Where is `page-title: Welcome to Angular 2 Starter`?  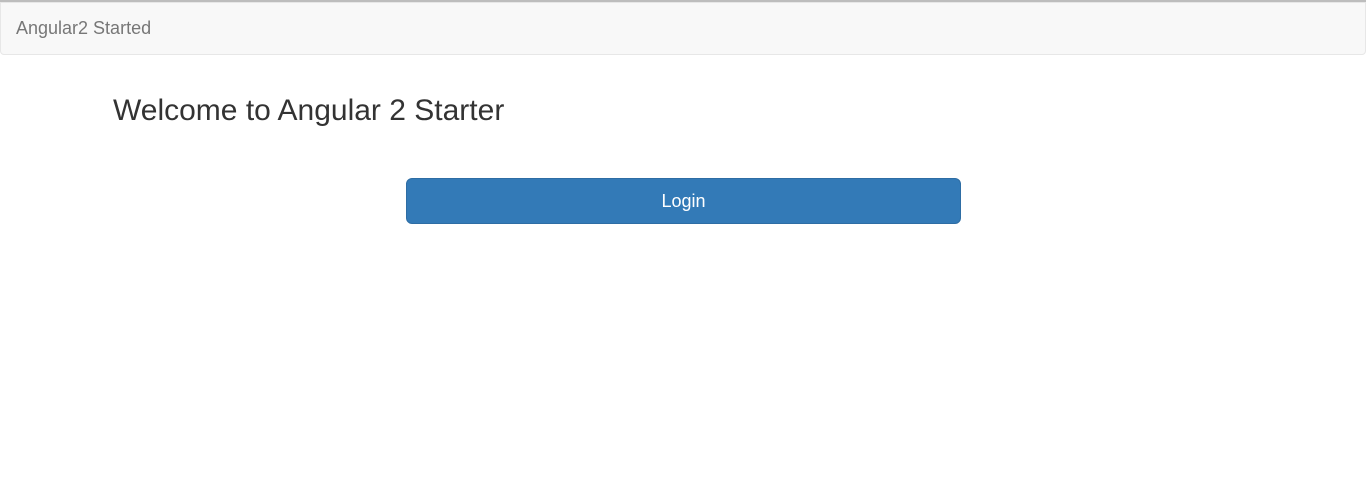
page-title: Welcome to Angular 2 Starter is located at coordinates (309, 110).